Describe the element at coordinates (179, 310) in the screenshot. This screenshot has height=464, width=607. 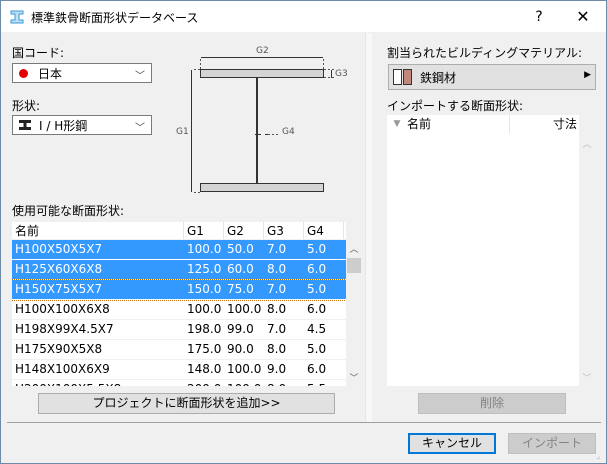
I see `table-row: H100X100X6X8 100.0 100.0 8.0 6.0` at that location.